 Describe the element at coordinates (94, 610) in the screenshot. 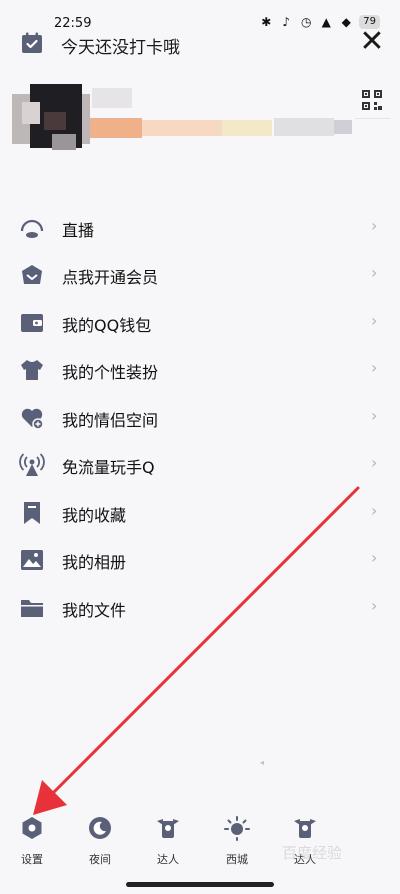

I see `menu-item-label: 我的文件` at that location.